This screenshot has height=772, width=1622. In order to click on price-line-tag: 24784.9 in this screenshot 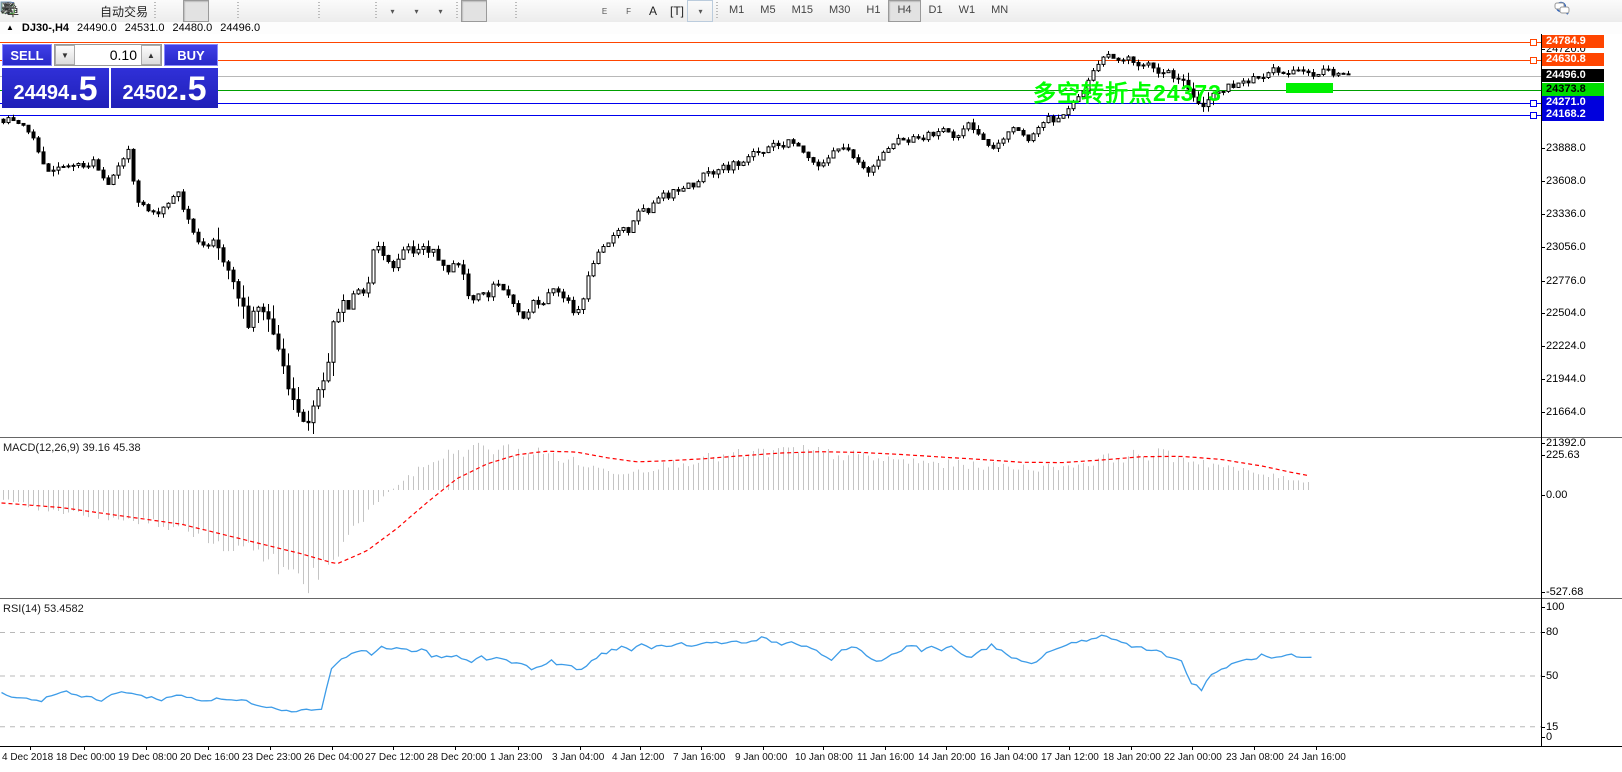, I will do `click(1573, 41)`.